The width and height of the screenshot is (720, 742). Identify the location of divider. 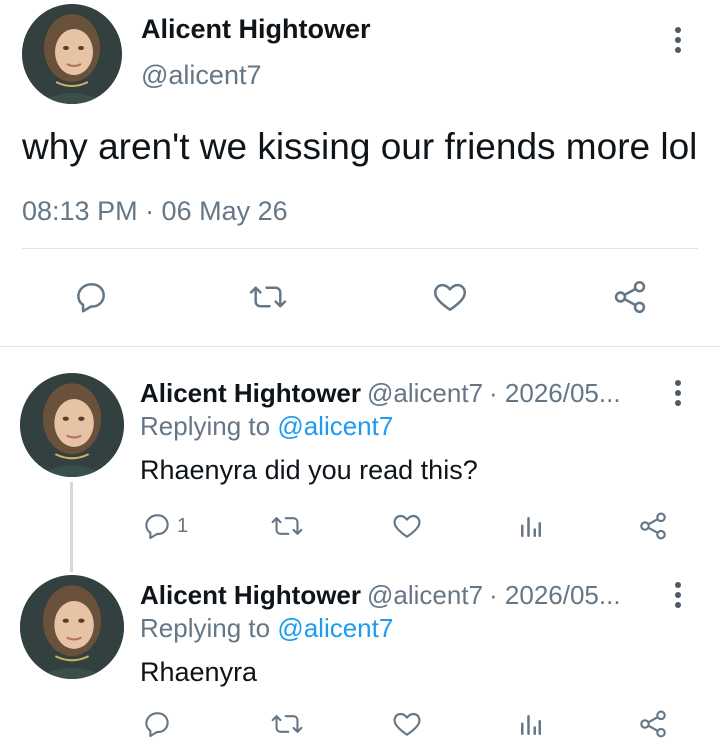
(360, 248).